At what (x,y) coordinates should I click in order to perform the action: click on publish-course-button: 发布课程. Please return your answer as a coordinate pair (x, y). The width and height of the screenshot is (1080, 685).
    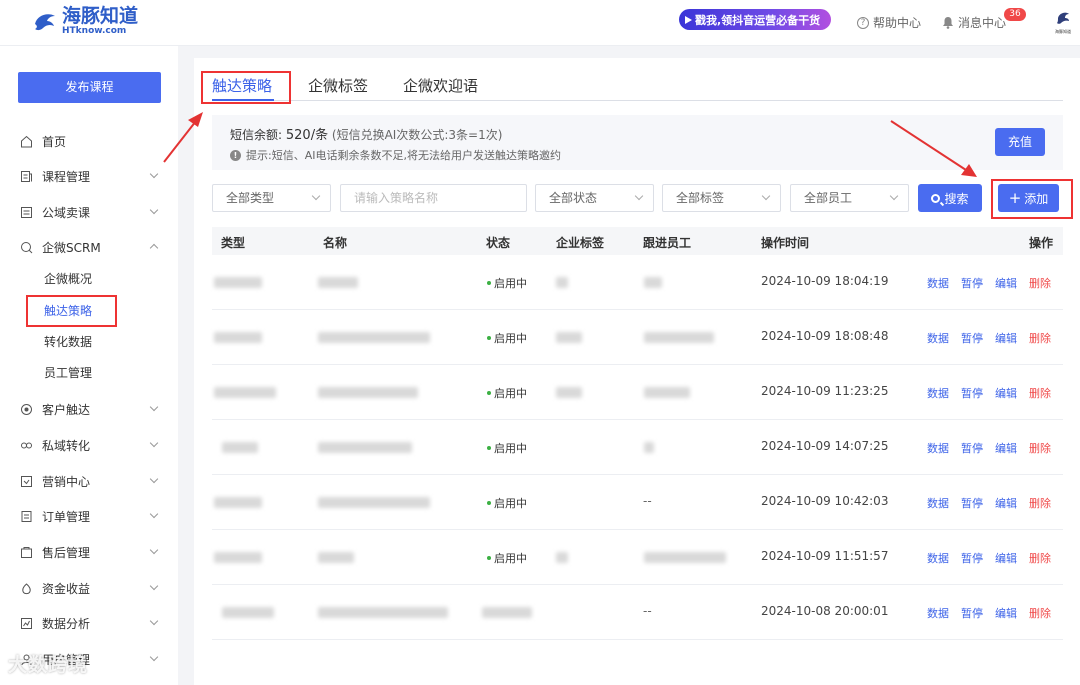
    Looking at the image, I should click on (89, 87).